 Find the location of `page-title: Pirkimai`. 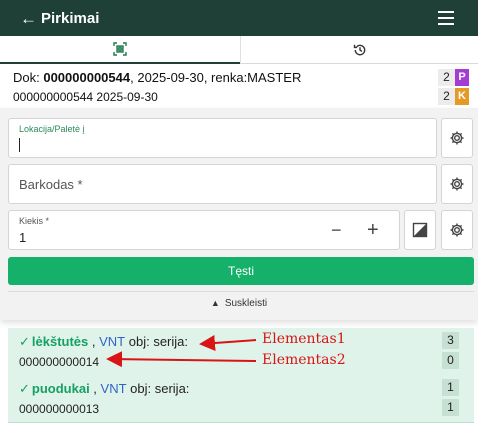

page-title: Pirkimai is located at coordinates (70, 18).